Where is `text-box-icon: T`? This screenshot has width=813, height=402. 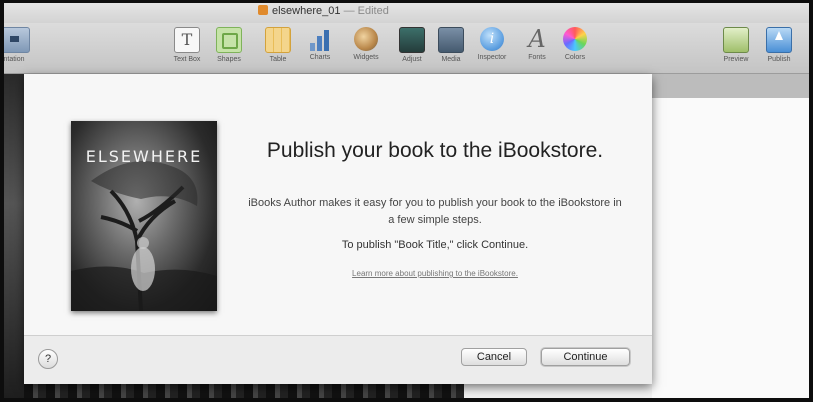 text-box-icon: T is located at coordinates (187, 40).